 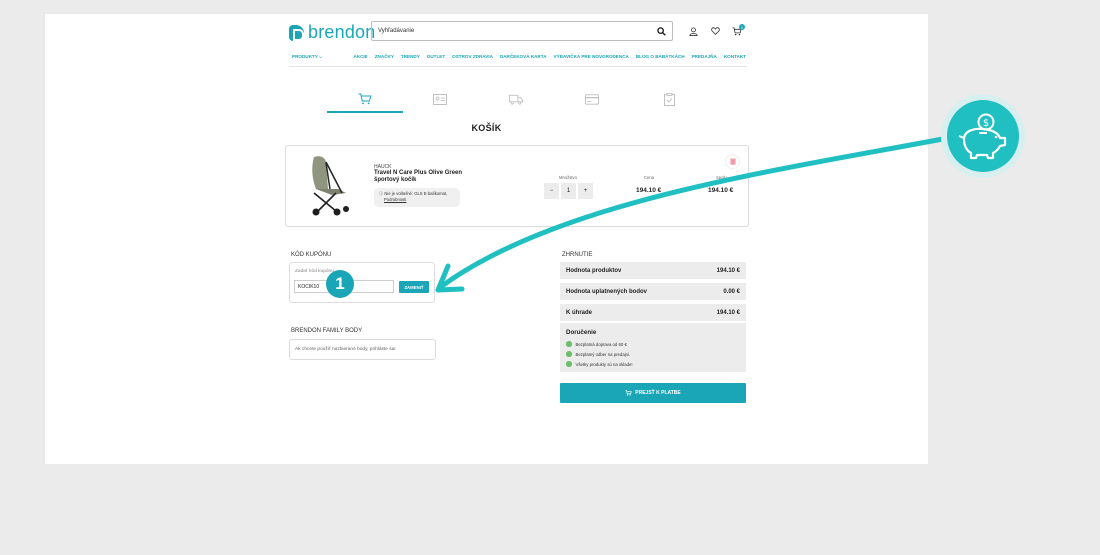 What do you see at coordinates (693, 214) in the screenshot?
I see `tutorial-arrow-overlay` at bounding box center [693, 214].